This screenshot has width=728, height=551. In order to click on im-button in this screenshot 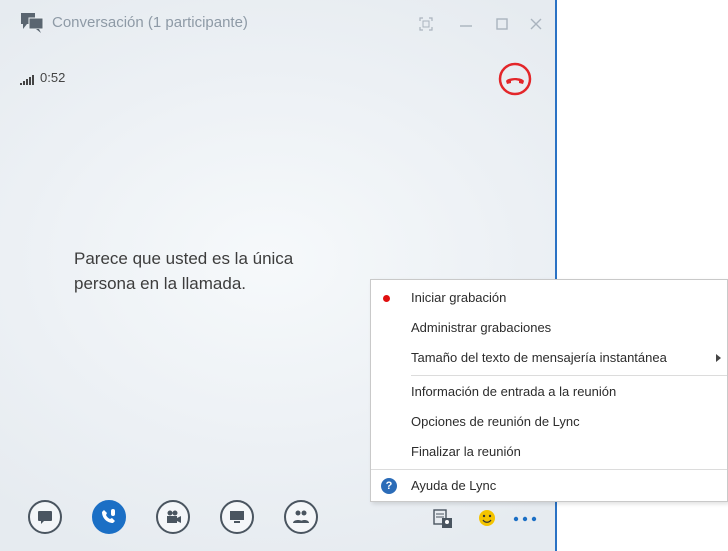, I will do `click(45, 517)`.